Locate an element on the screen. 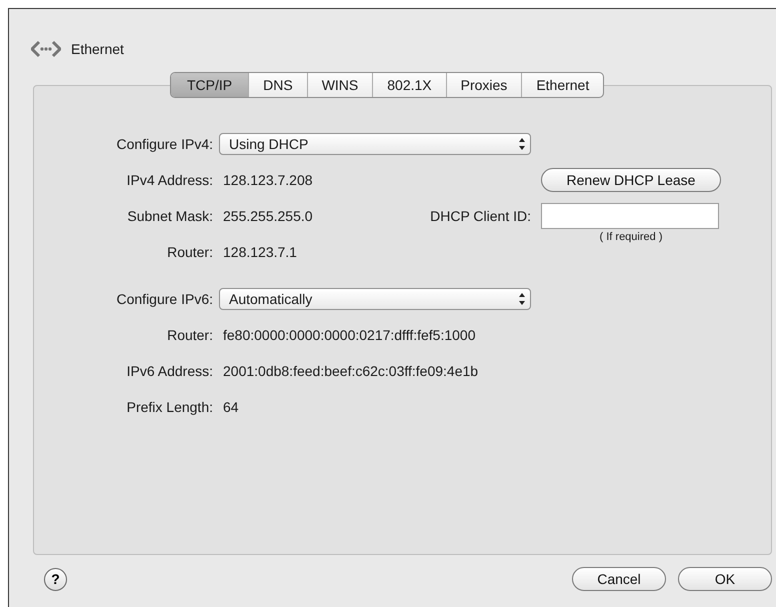 This screenshot has width=776, height=607. field-label: Configure IPv6: is located at coordinates (164, 299).